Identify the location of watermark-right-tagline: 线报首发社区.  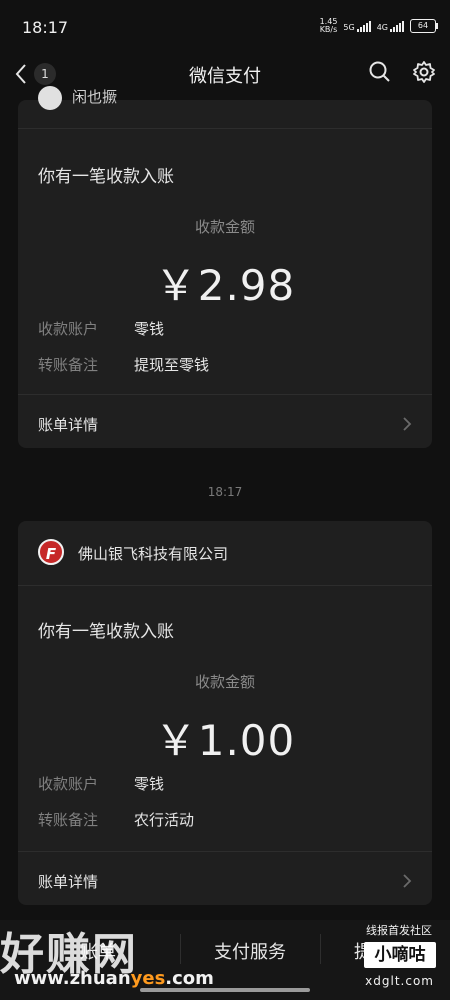
(399, 930).